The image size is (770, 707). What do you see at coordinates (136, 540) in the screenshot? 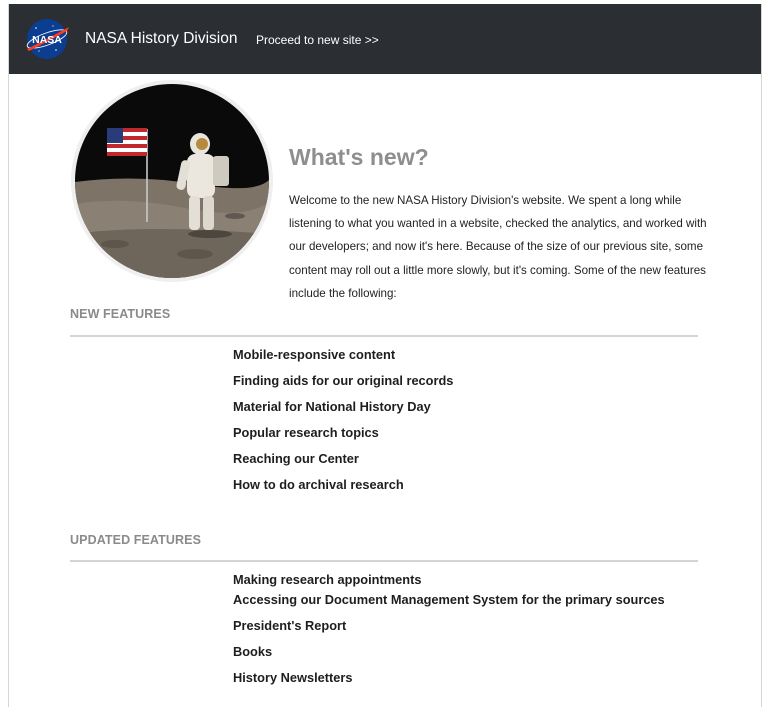
I see `updated-features-heading: UPDATED FEATURES` at bounding box center [136, 540].